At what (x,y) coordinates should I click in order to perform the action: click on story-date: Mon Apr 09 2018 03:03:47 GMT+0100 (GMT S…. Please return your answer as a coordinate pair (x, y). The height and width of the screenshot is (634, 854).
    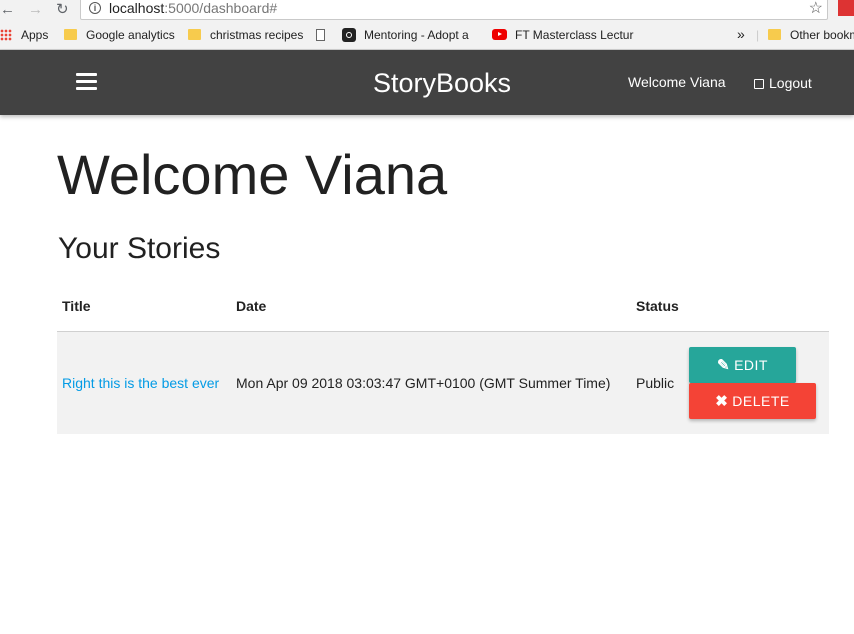
    Looking at the image, I should click on (423, 383).